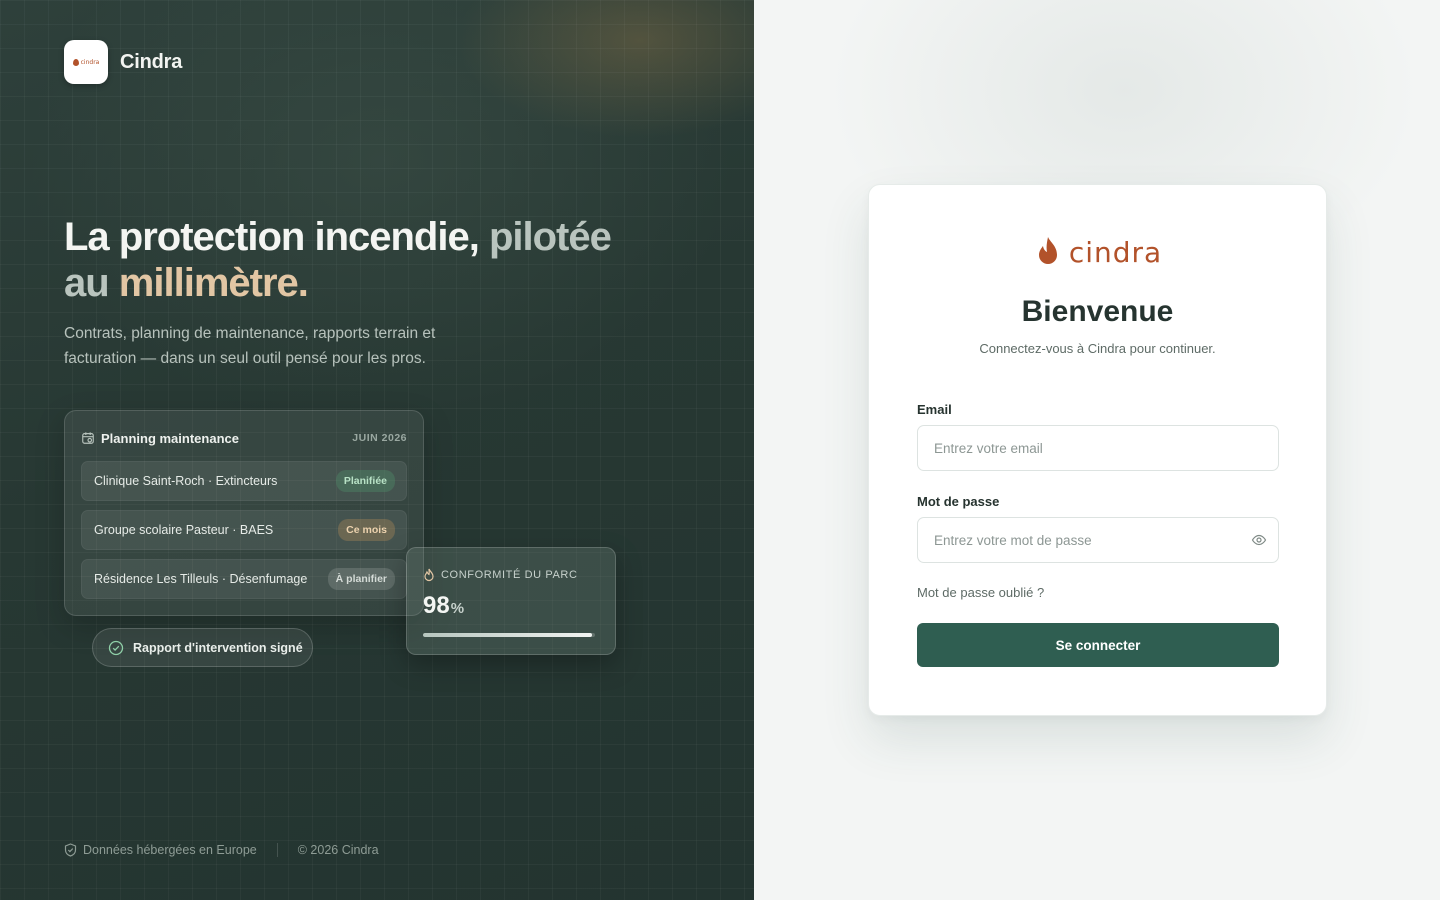  What do you see at coordinates (90, 62) in the screenshot?
I see `brand-logo-text: cindra` at bounding box center [90, 62].